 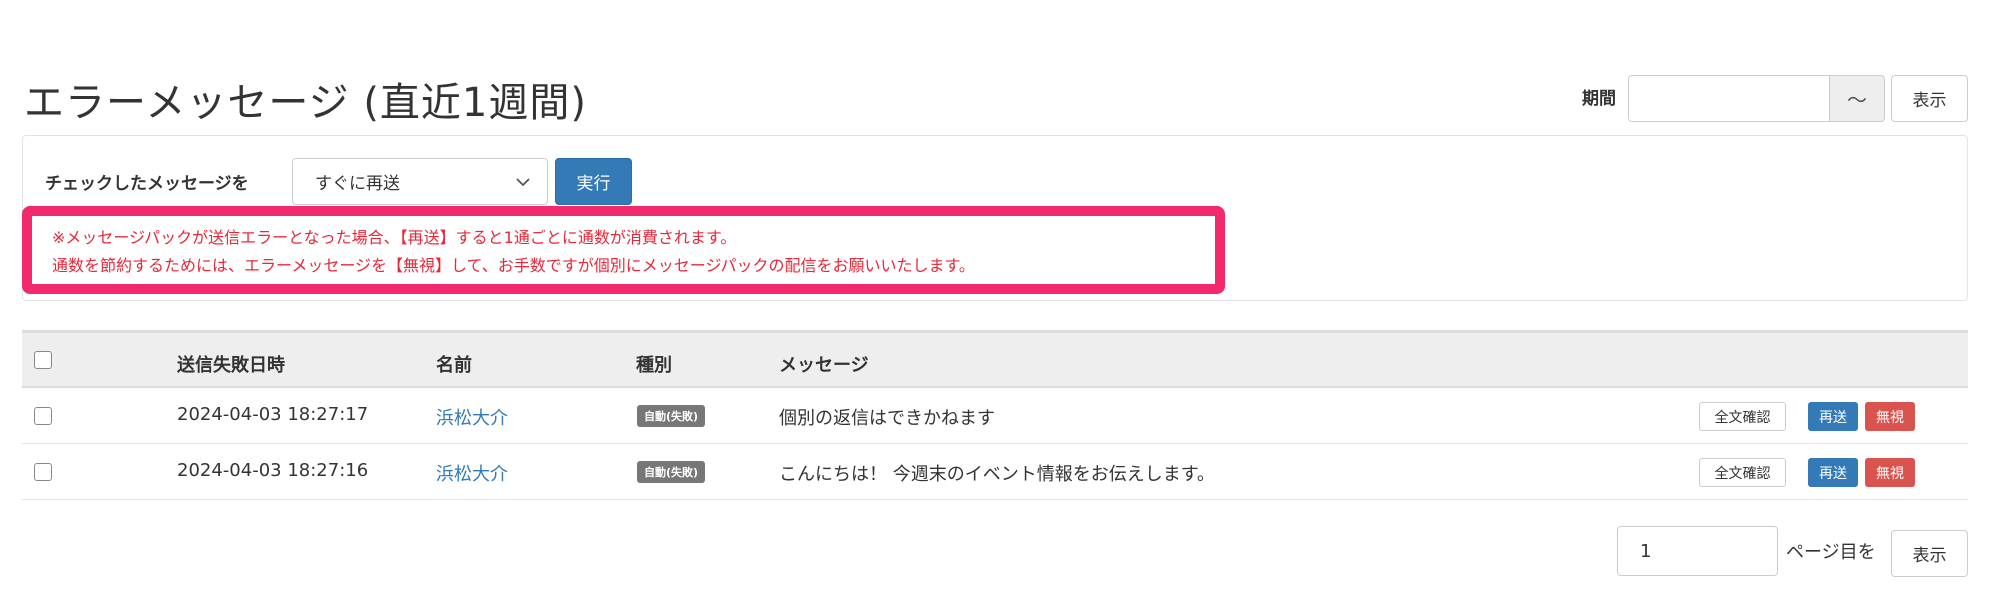 What do you see at coordinates (995, 359) in the screenshot?
I see `table-header: 送信失敗日時 名前 種別 メッセージ` at bounding box center [995, 359].